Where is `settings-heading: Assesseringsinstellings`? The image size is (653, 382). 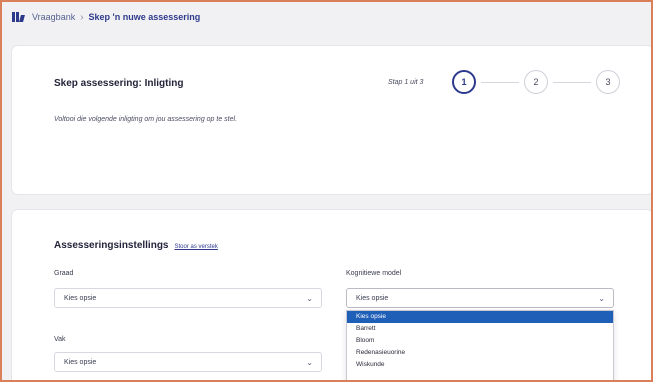
settings-heading: Assesseringsinstellings is located at coordinates (111, 245).